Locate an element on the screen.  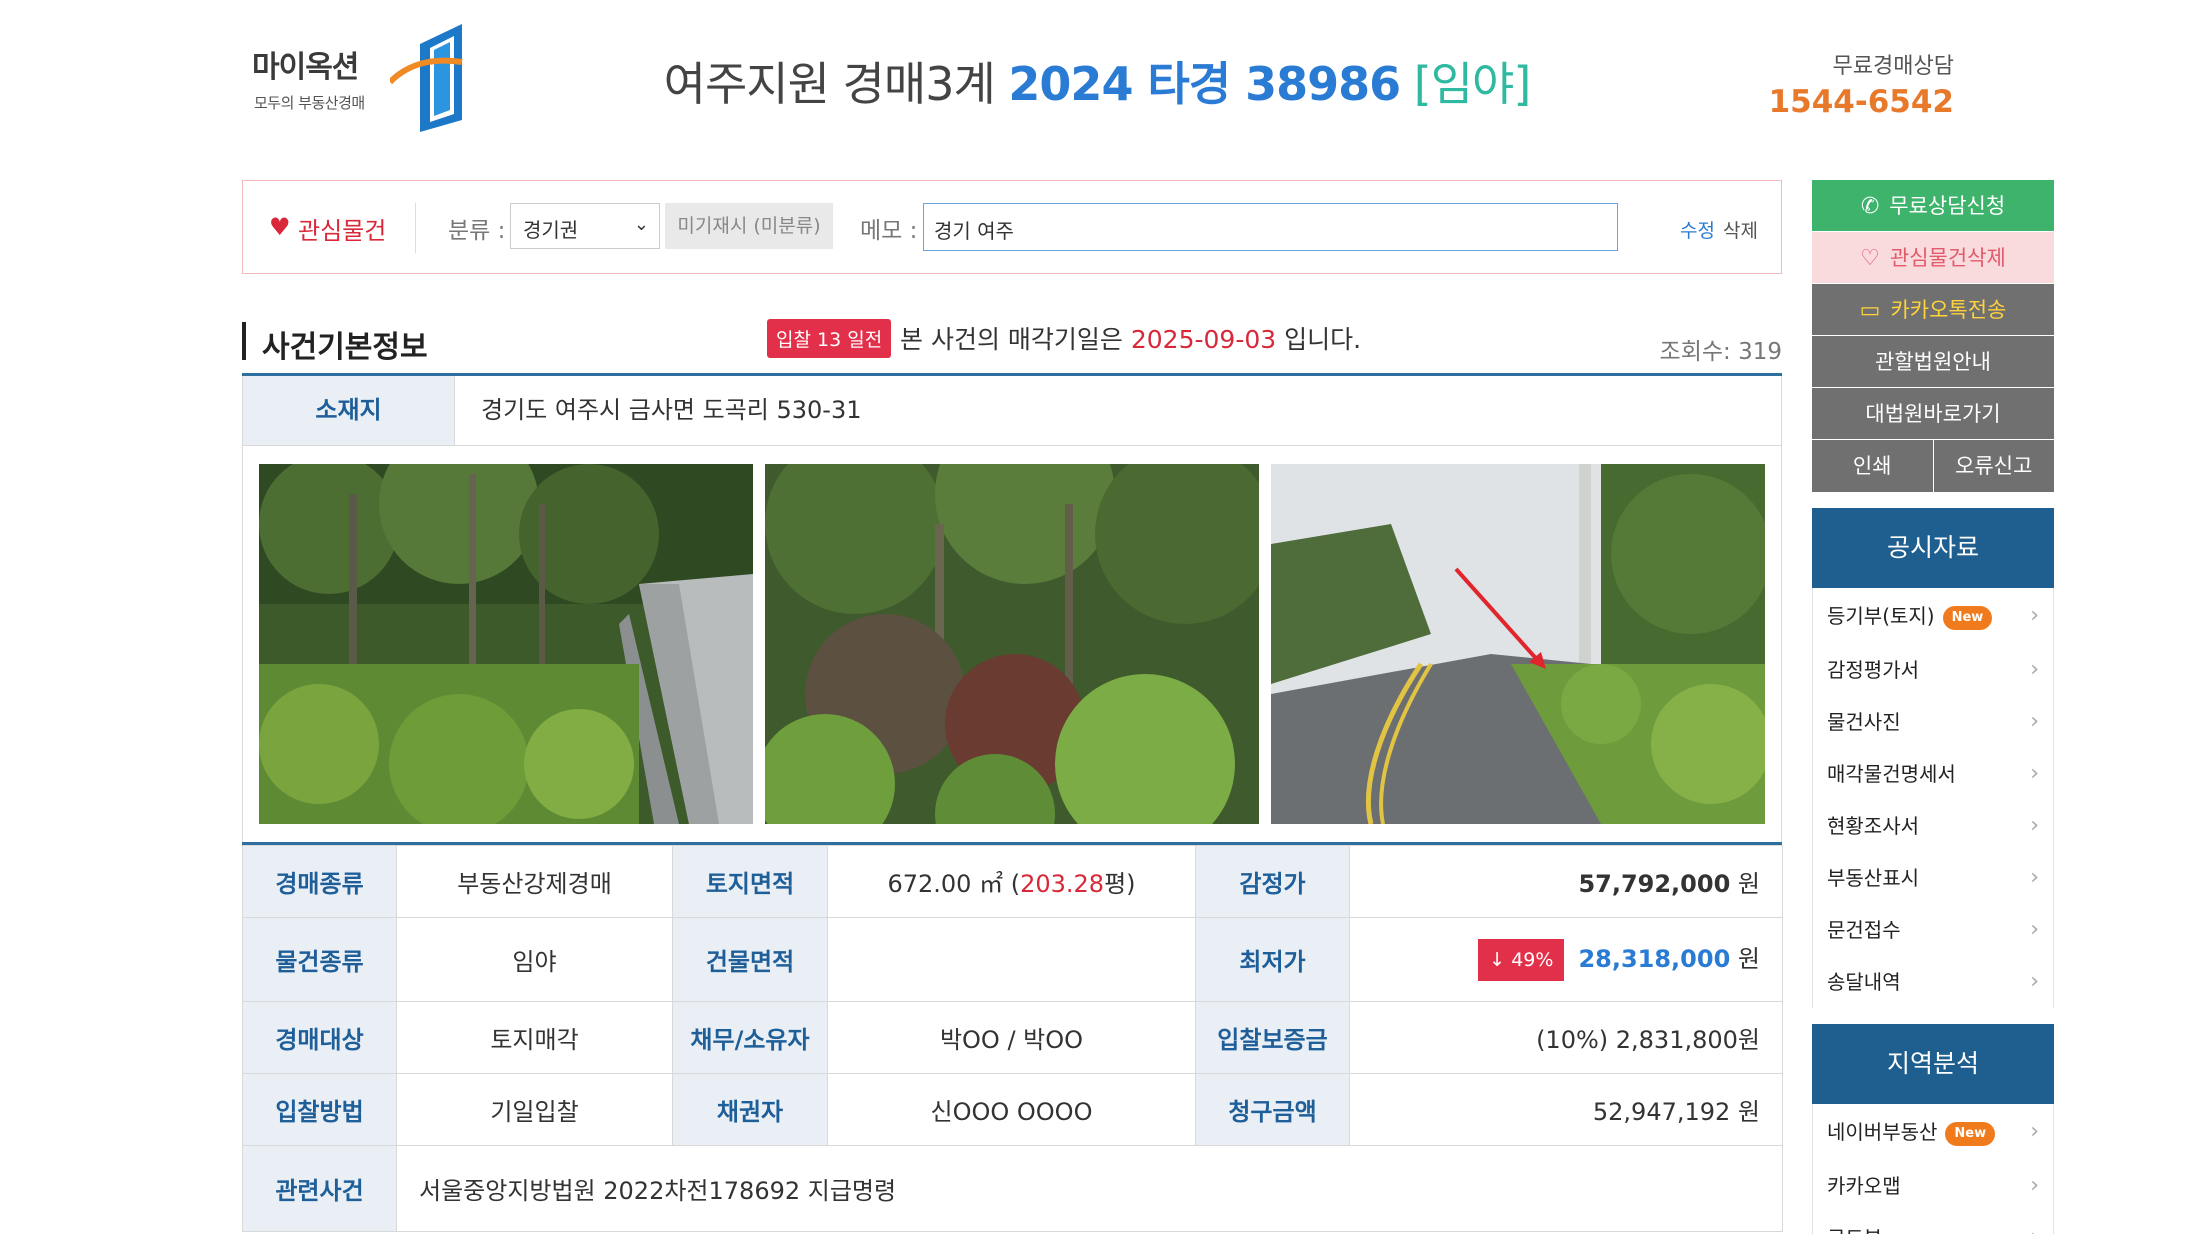
sale-note-prefix: 본 사건의 매각기일은 is located at coordinates (1011, 339).